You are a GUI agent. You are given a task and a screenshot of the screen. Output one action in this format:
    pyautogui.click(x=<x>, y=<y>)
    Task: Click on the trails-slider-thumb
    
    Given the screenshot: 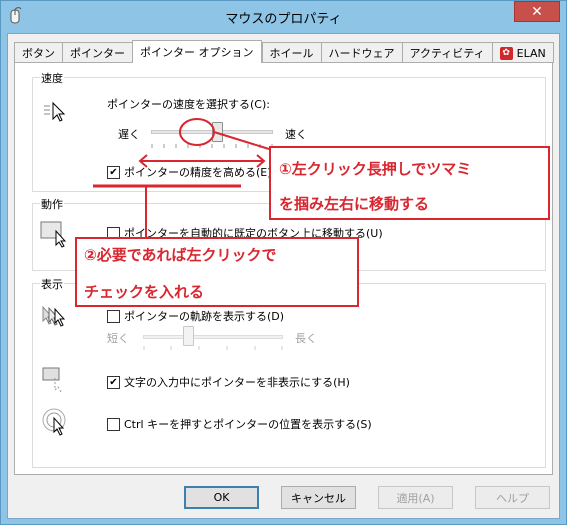 What is the action you would take?
    pyautogui.click(x=188, y=336)
    